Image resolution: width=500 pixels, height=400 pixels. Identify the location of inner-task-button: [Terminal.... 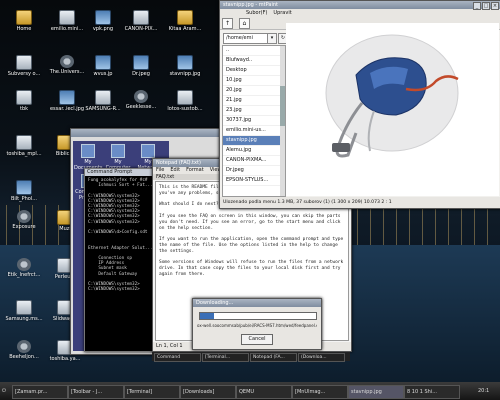
(225, 357).